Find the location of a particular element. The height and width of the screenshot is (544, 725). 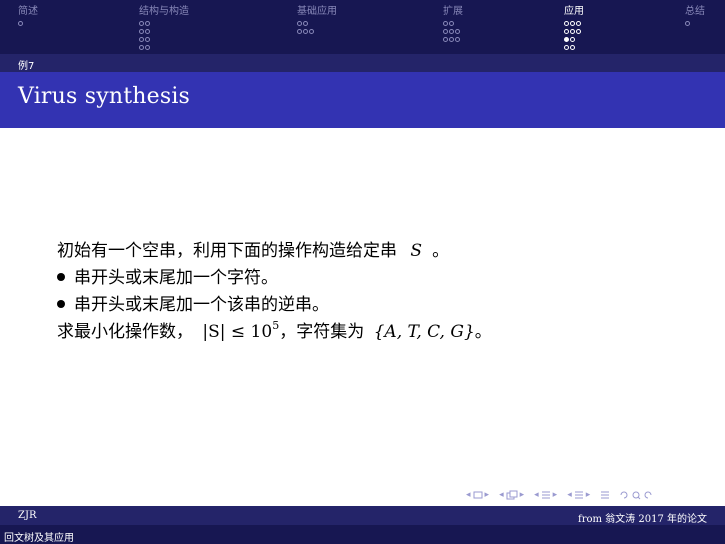

constraint-mid: ，字符集为 is located at coordinates (322, 332).